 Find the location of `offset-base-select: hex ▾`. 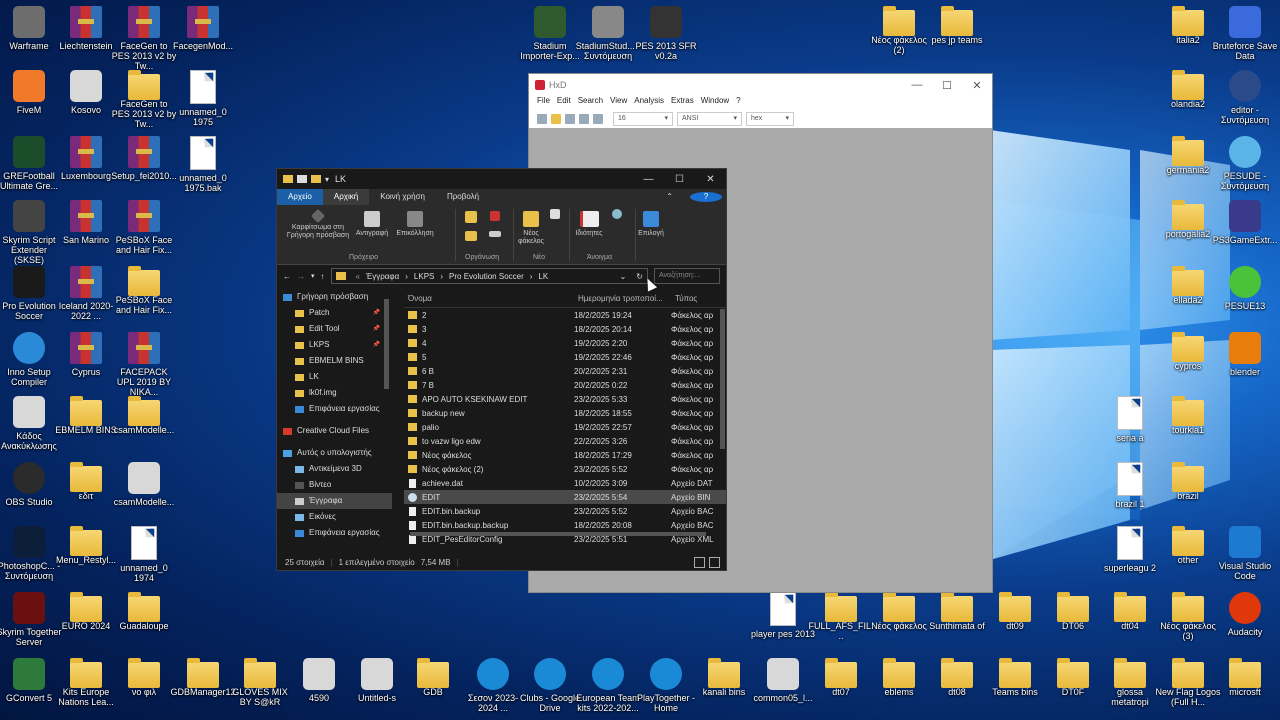

offset-base-select: hex ▾ is located at coordinates (770, 119).